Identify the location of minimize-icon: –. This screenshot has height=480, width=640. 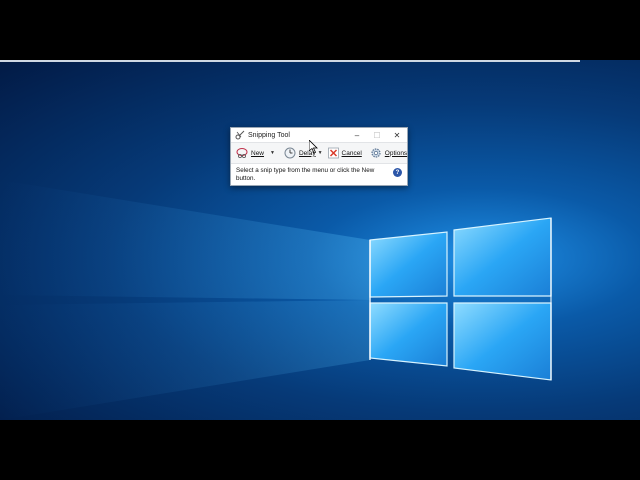
(357, 135).